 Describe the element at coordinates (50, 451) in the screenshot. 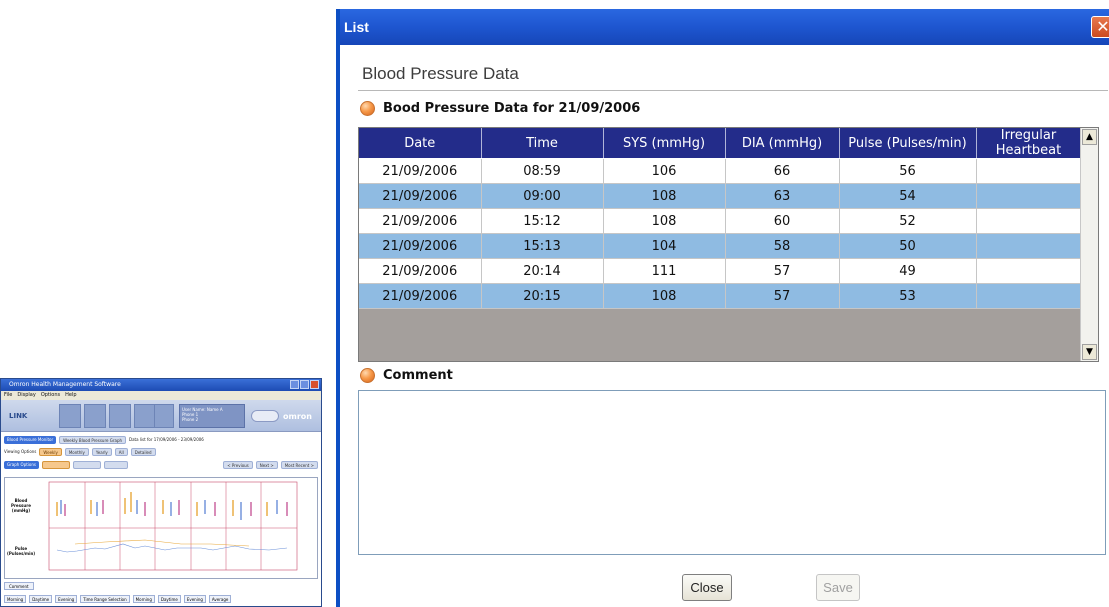

I see `view-weekly-button: Weekly` at that location.